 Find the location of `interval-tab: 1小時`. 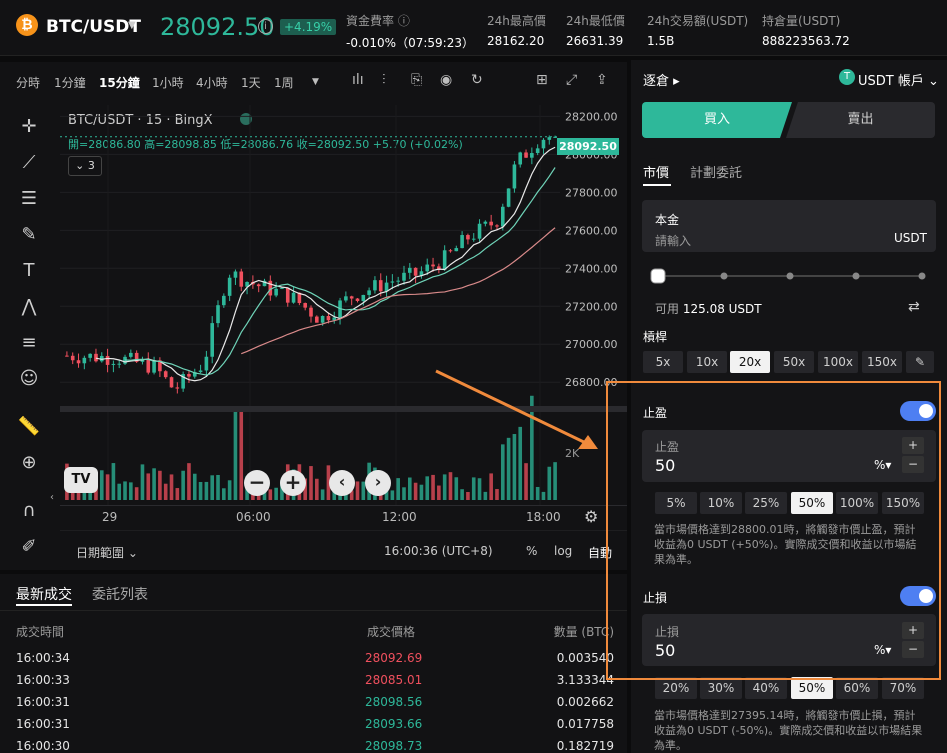

interval-tab: 1小時 is located at coordinates (168, 82).